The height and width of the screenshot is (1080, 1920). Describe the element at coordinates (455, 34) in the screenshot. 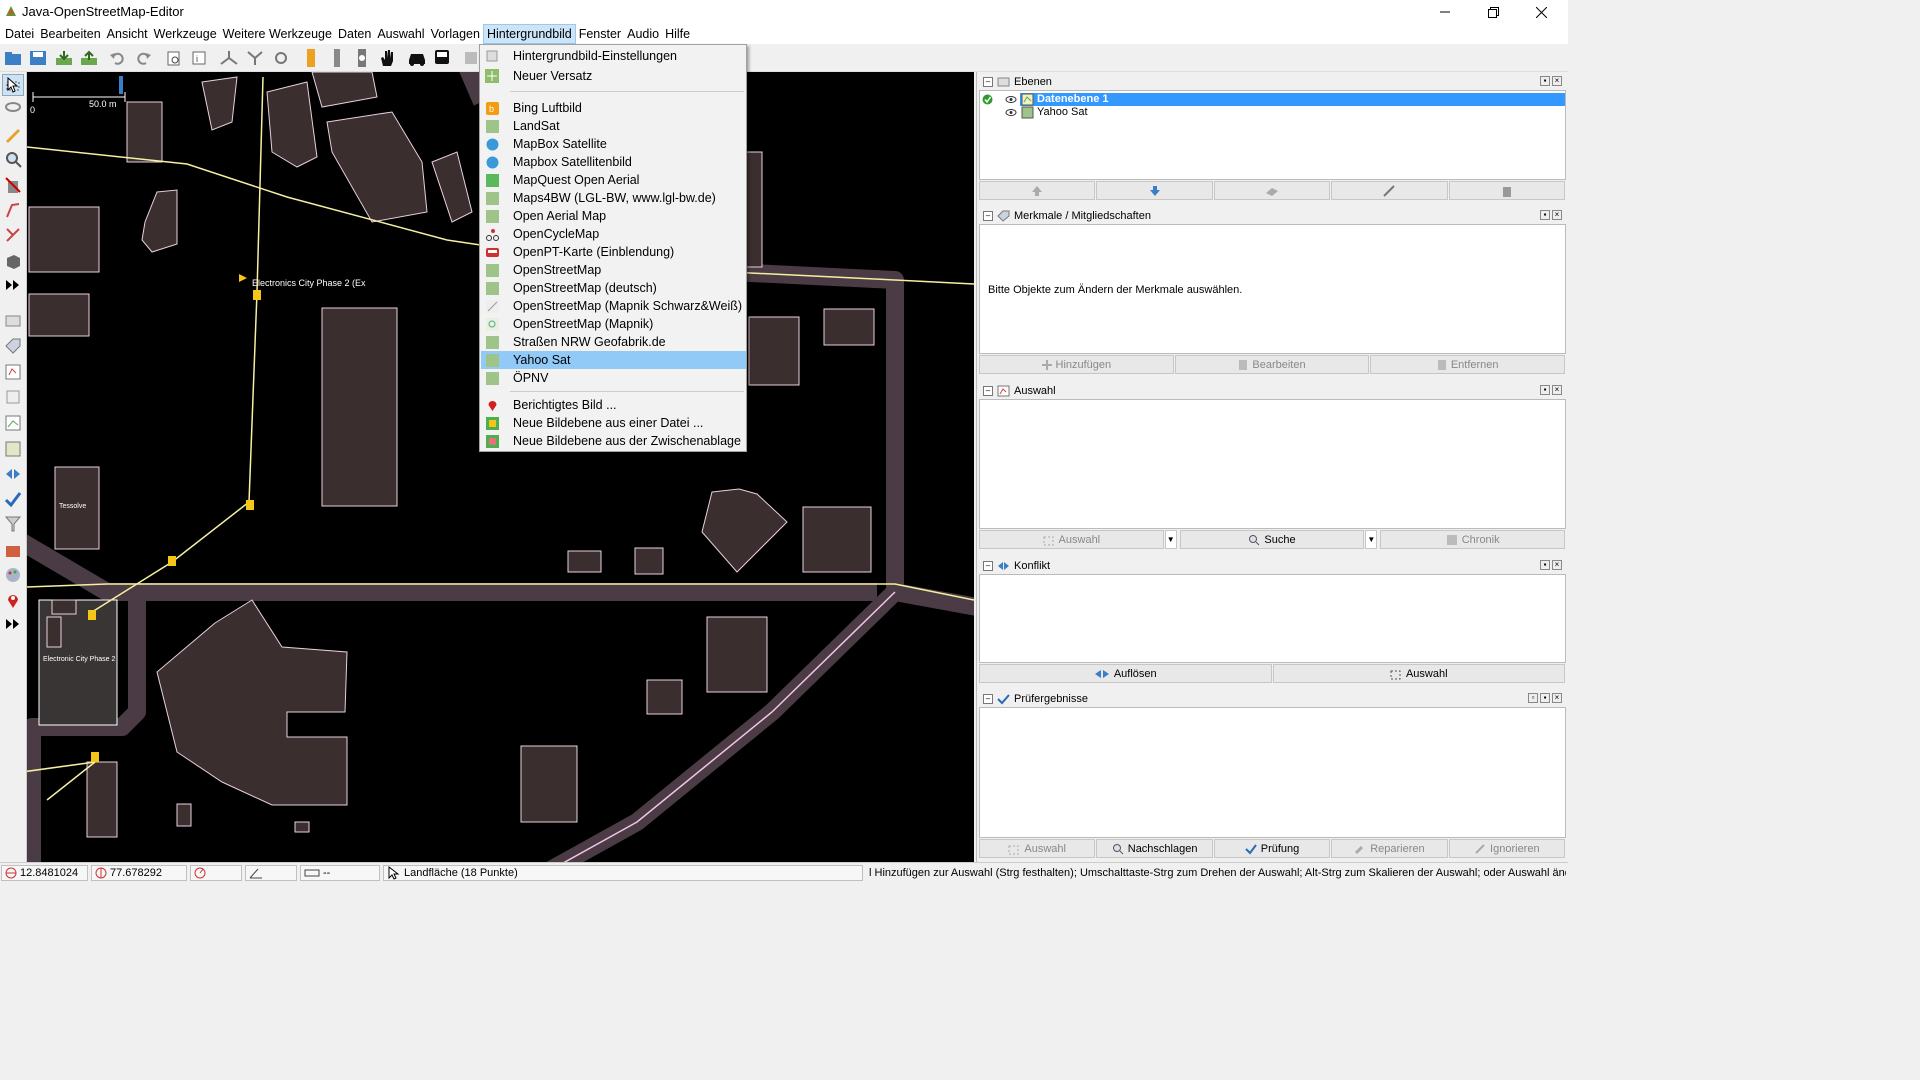

I see `menu-vorlagen: Vorlagen` at that location.